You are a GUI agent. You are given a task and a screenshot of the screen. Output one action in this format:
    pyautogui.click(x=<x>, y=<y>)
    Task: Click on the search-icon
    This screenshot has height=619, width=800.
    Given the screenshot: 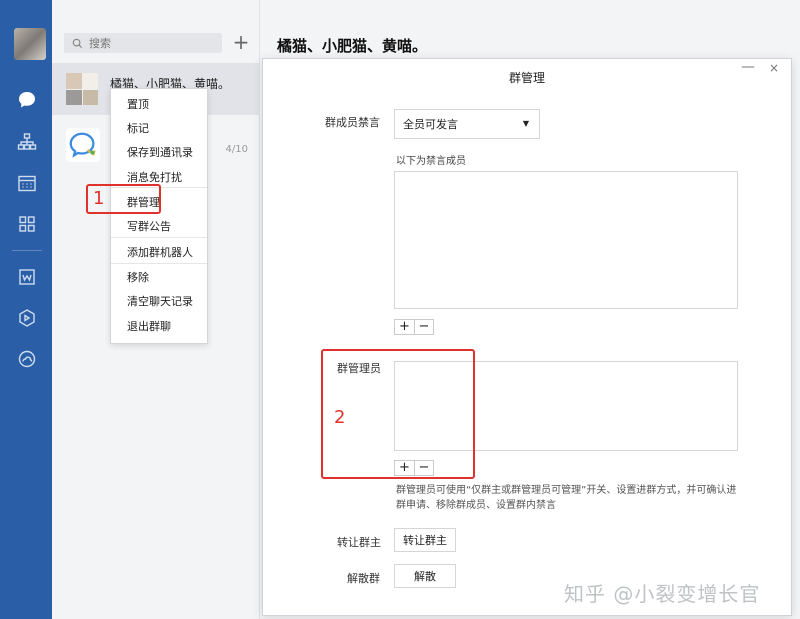 What is the action you would take?
    pyautogui.click(x=77, y=43)
    